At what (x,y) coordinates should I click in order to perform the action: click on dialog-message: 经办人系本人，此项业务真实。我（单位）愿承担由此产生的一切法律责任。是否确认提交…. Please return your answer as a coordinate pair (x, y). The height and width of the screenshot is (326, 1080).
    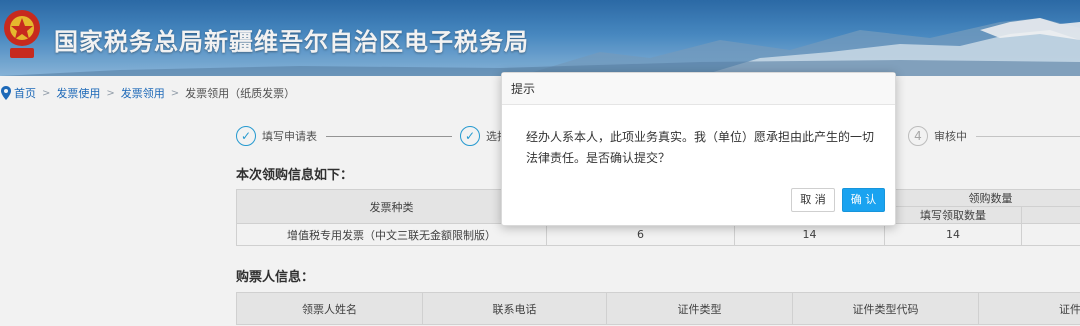
    Looking at the image, I should click on (700, 147).